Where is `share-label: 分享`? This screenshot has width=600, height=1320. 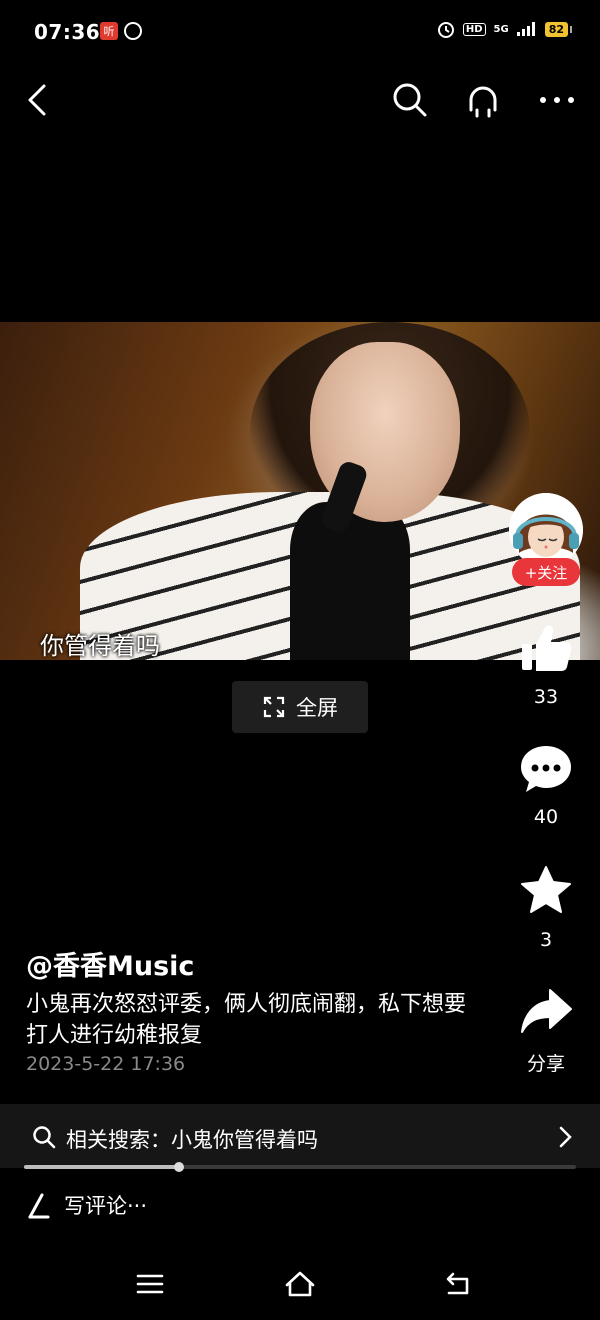
share-label: 分享 is located at coordinates (545, 1064).